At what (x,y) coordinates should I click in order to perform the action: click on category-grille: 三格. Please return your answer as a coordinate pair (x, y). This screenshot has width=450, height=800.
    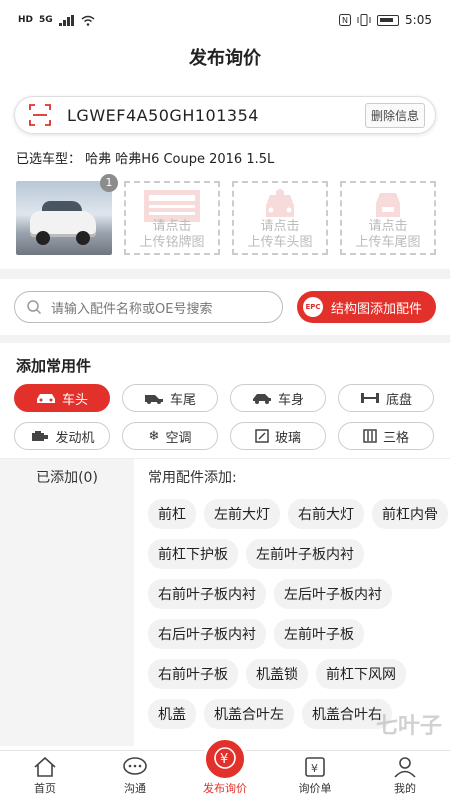
    Looking at the image, I should click on (386, 436).